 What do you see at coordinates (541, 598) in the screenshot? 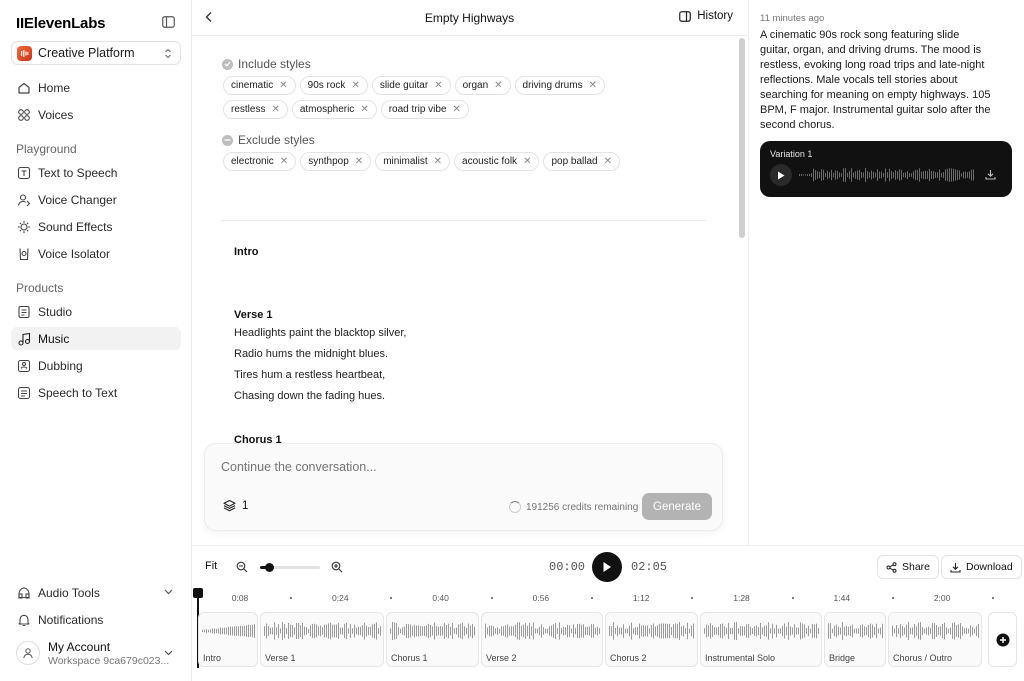
I see `ruler-tick-label: 0:56` at bounding box center [541, 598].